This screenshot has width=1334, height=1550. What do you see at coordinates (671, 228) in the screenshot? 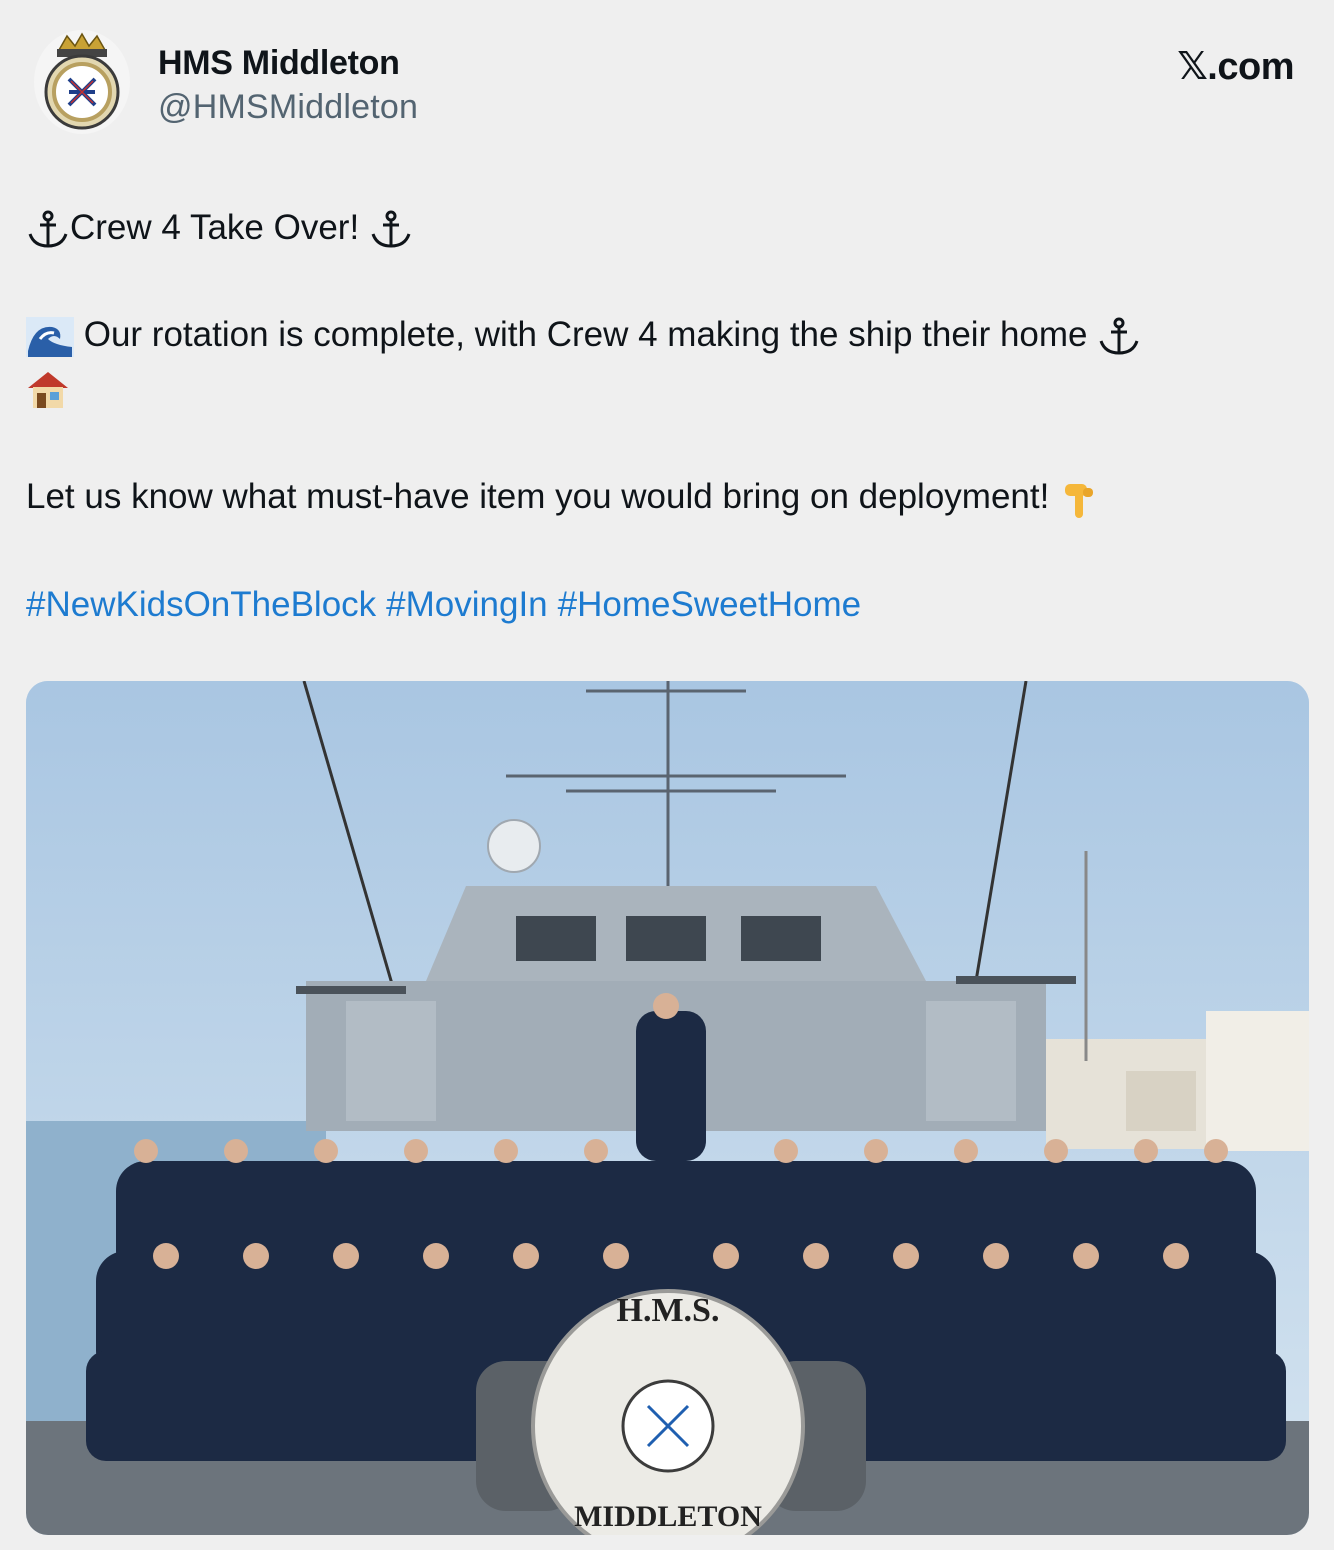
I see `post-line-1: Crew 4 Take Over!` at bounding box center [671, 228].